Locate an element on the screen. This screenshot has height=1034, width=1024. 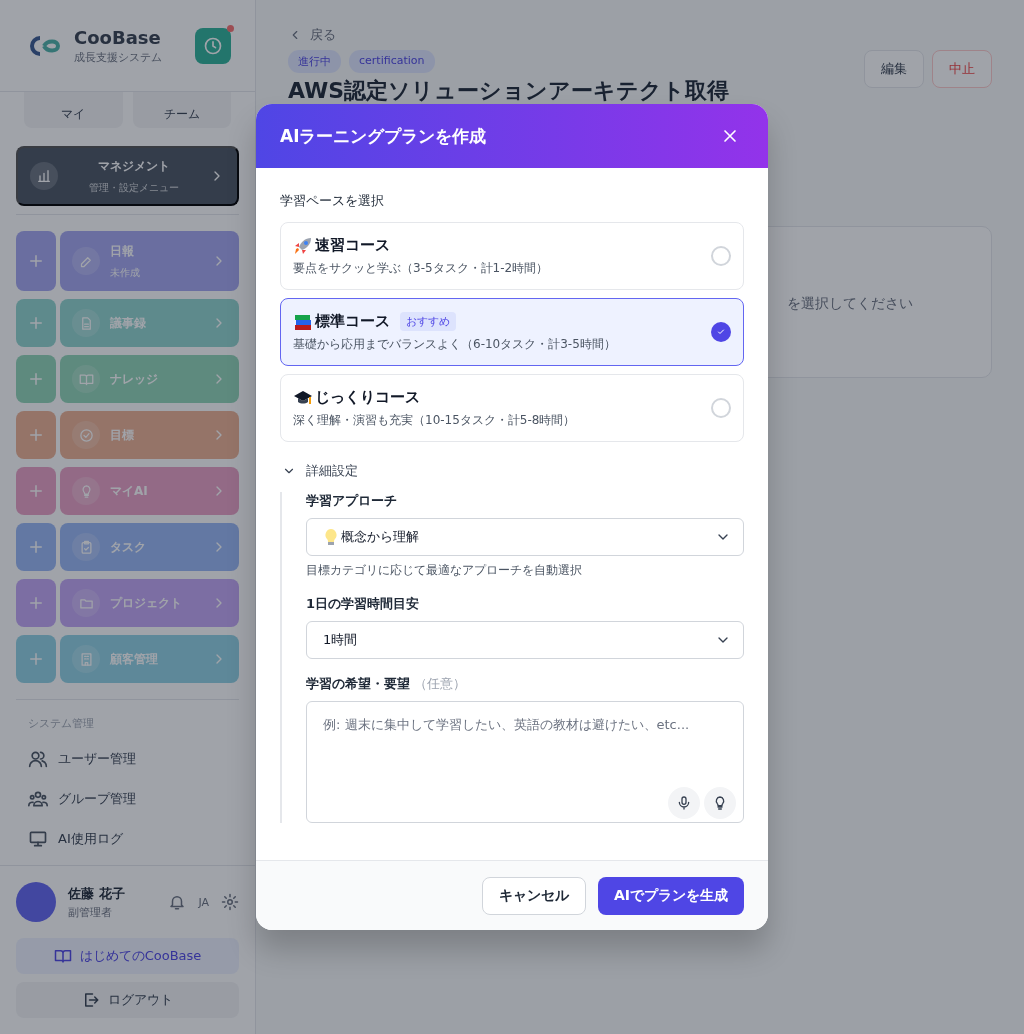
nav-label: ナレッジ is located at coordinates (134, 379).